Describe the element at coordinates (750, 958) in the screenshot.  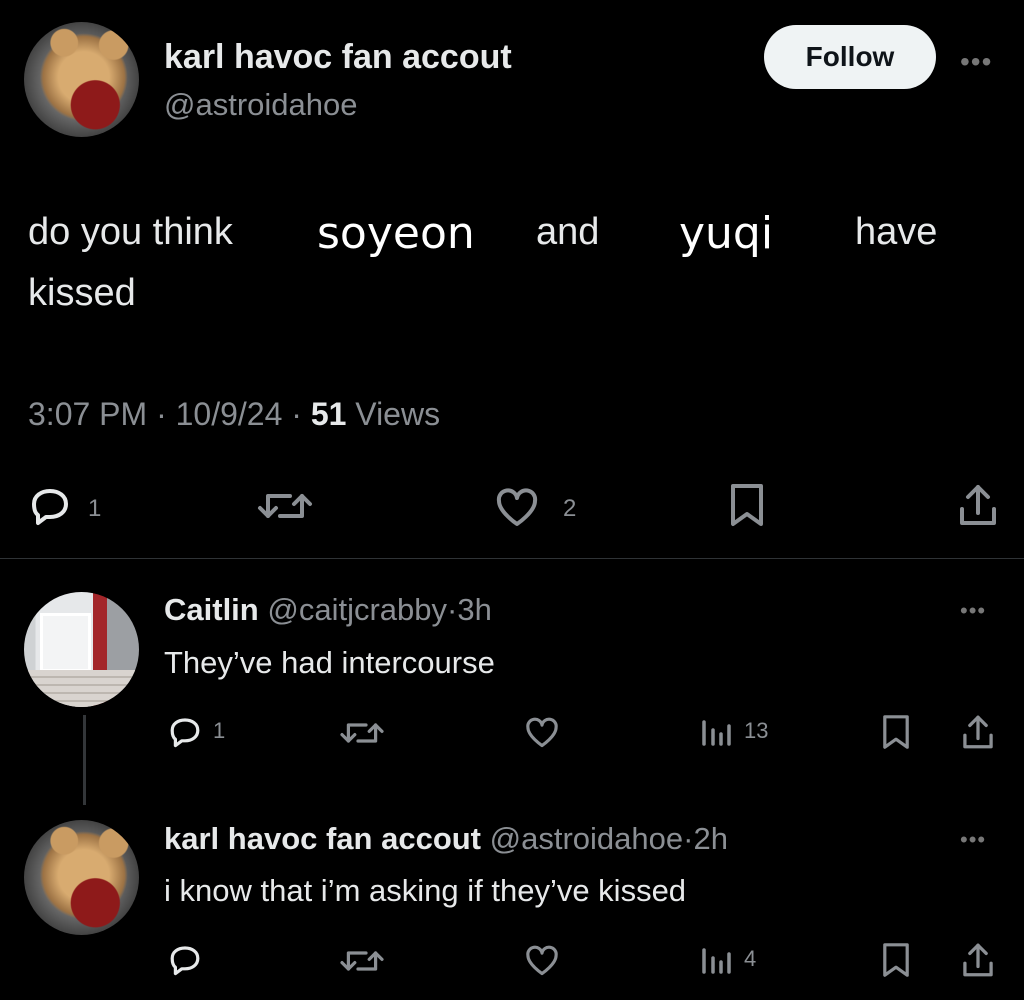
I see `views-count: 4` at that location.